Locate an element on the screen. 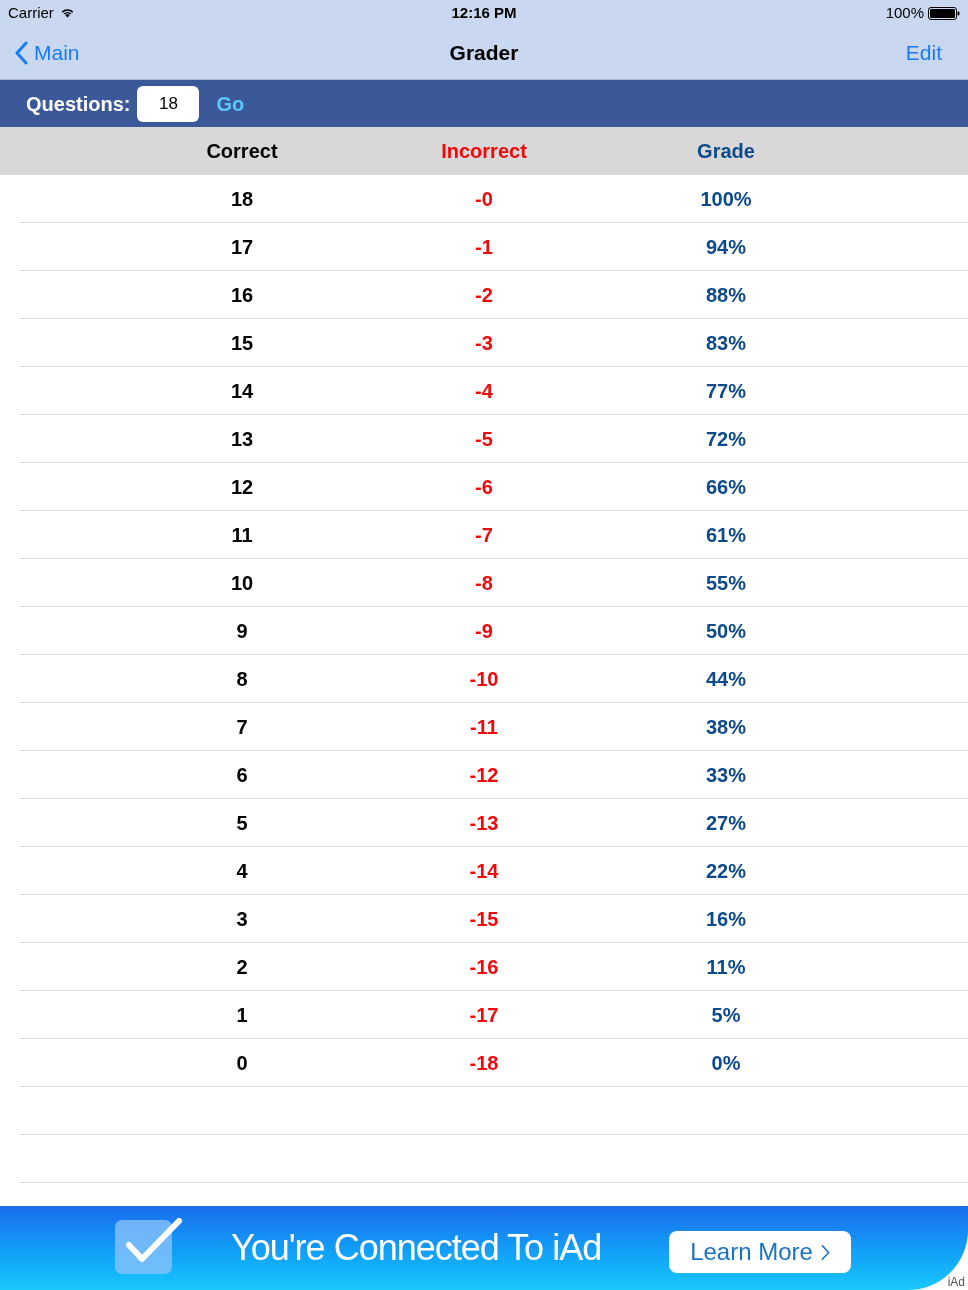 This screenshot has height=1290, width=968. table-cell-text: 6 is located at coordinates (242, 775).